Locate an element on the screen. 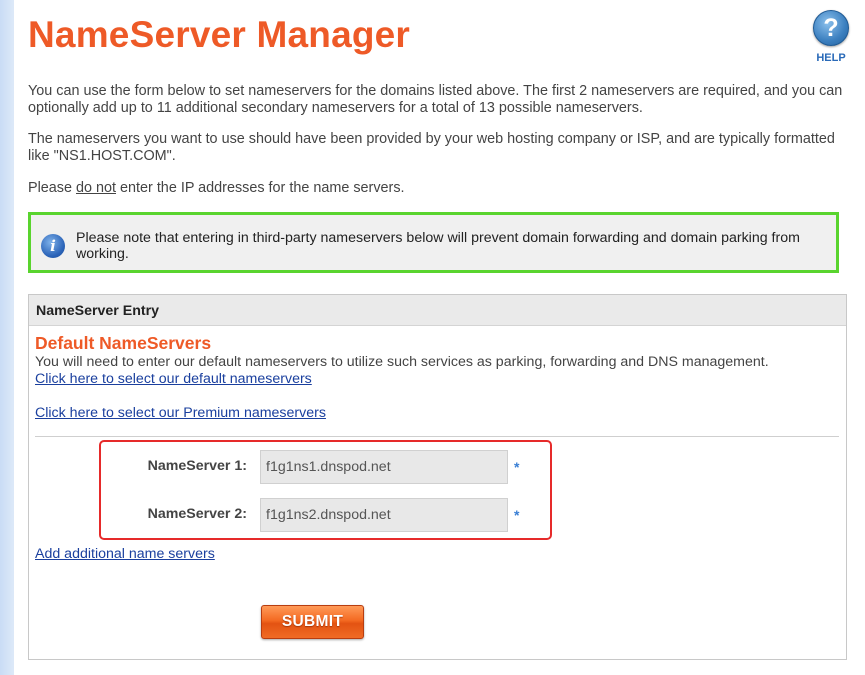 This screenshot has width=865, height=675. divider is located at coordinates (437, 436).